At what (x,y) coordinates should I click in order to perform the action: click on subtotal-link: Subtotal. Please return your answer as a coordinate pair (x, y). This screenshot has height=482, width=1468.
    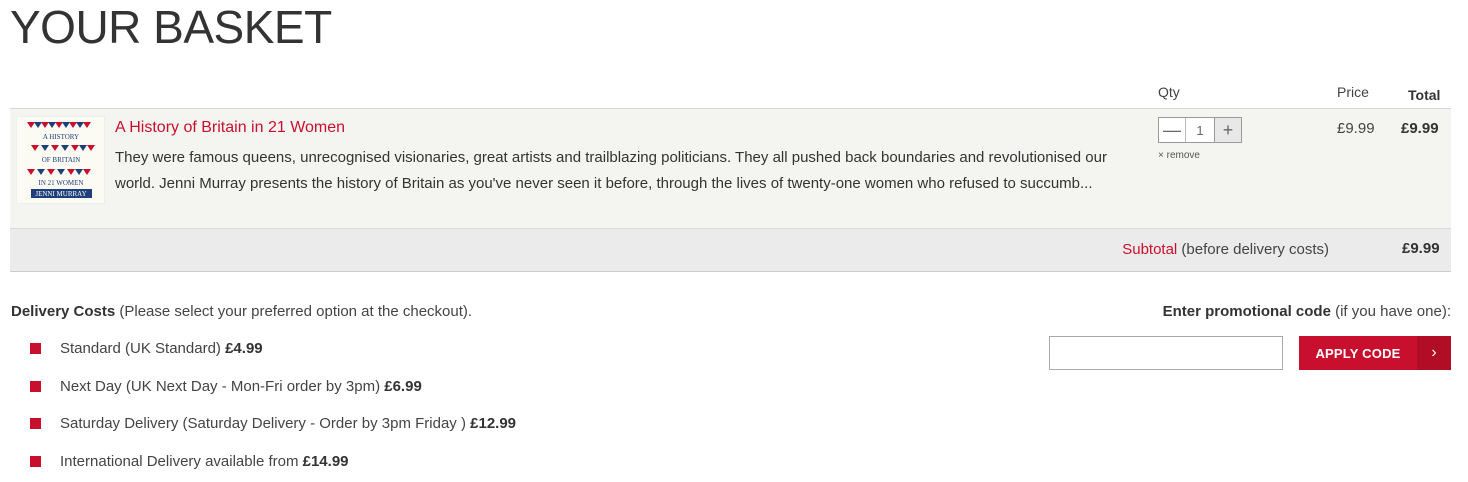
    Looking at the image, I should click on (1149, 249).